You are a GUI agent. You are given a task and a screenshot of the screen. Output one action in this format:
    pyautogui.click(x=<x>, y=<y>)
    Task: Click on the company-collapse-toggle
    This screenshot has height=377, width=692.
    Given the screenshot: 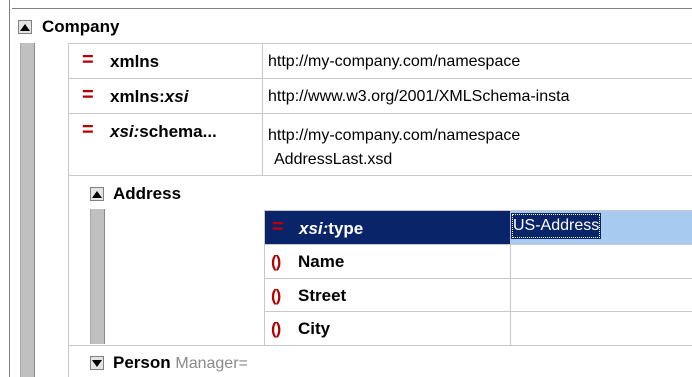 What is the action you would take?
    pyautogui.click(x=25, y=27)
    